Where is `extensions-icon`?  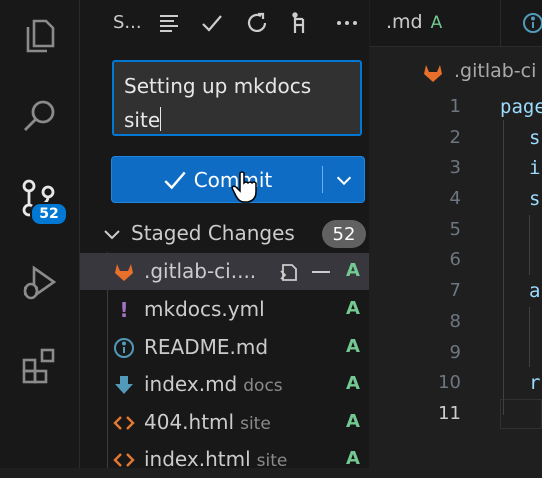
extensions-icon is located at coordinates (38, 366).